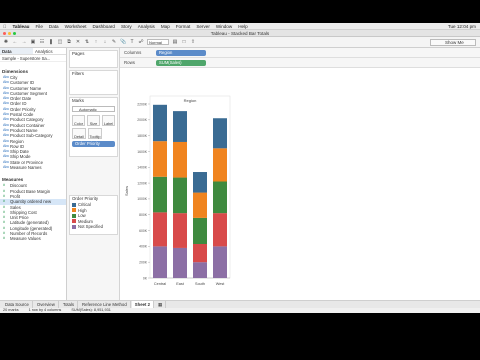 The height and width of the screenshot is (360, 480). I want to click on menu-worksheet: Worksheet, so click(76, 26).